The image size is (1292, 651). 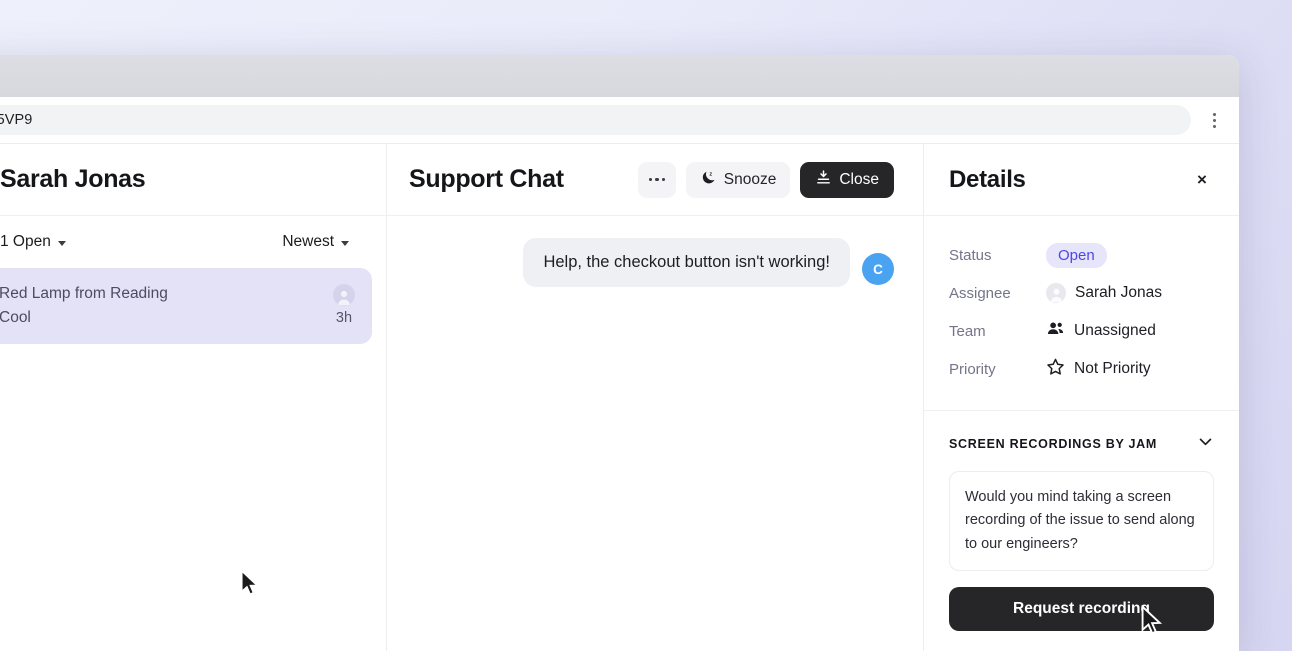 I want to click on detail-value: Sarah Jonas, so click(x=1104, y=293).